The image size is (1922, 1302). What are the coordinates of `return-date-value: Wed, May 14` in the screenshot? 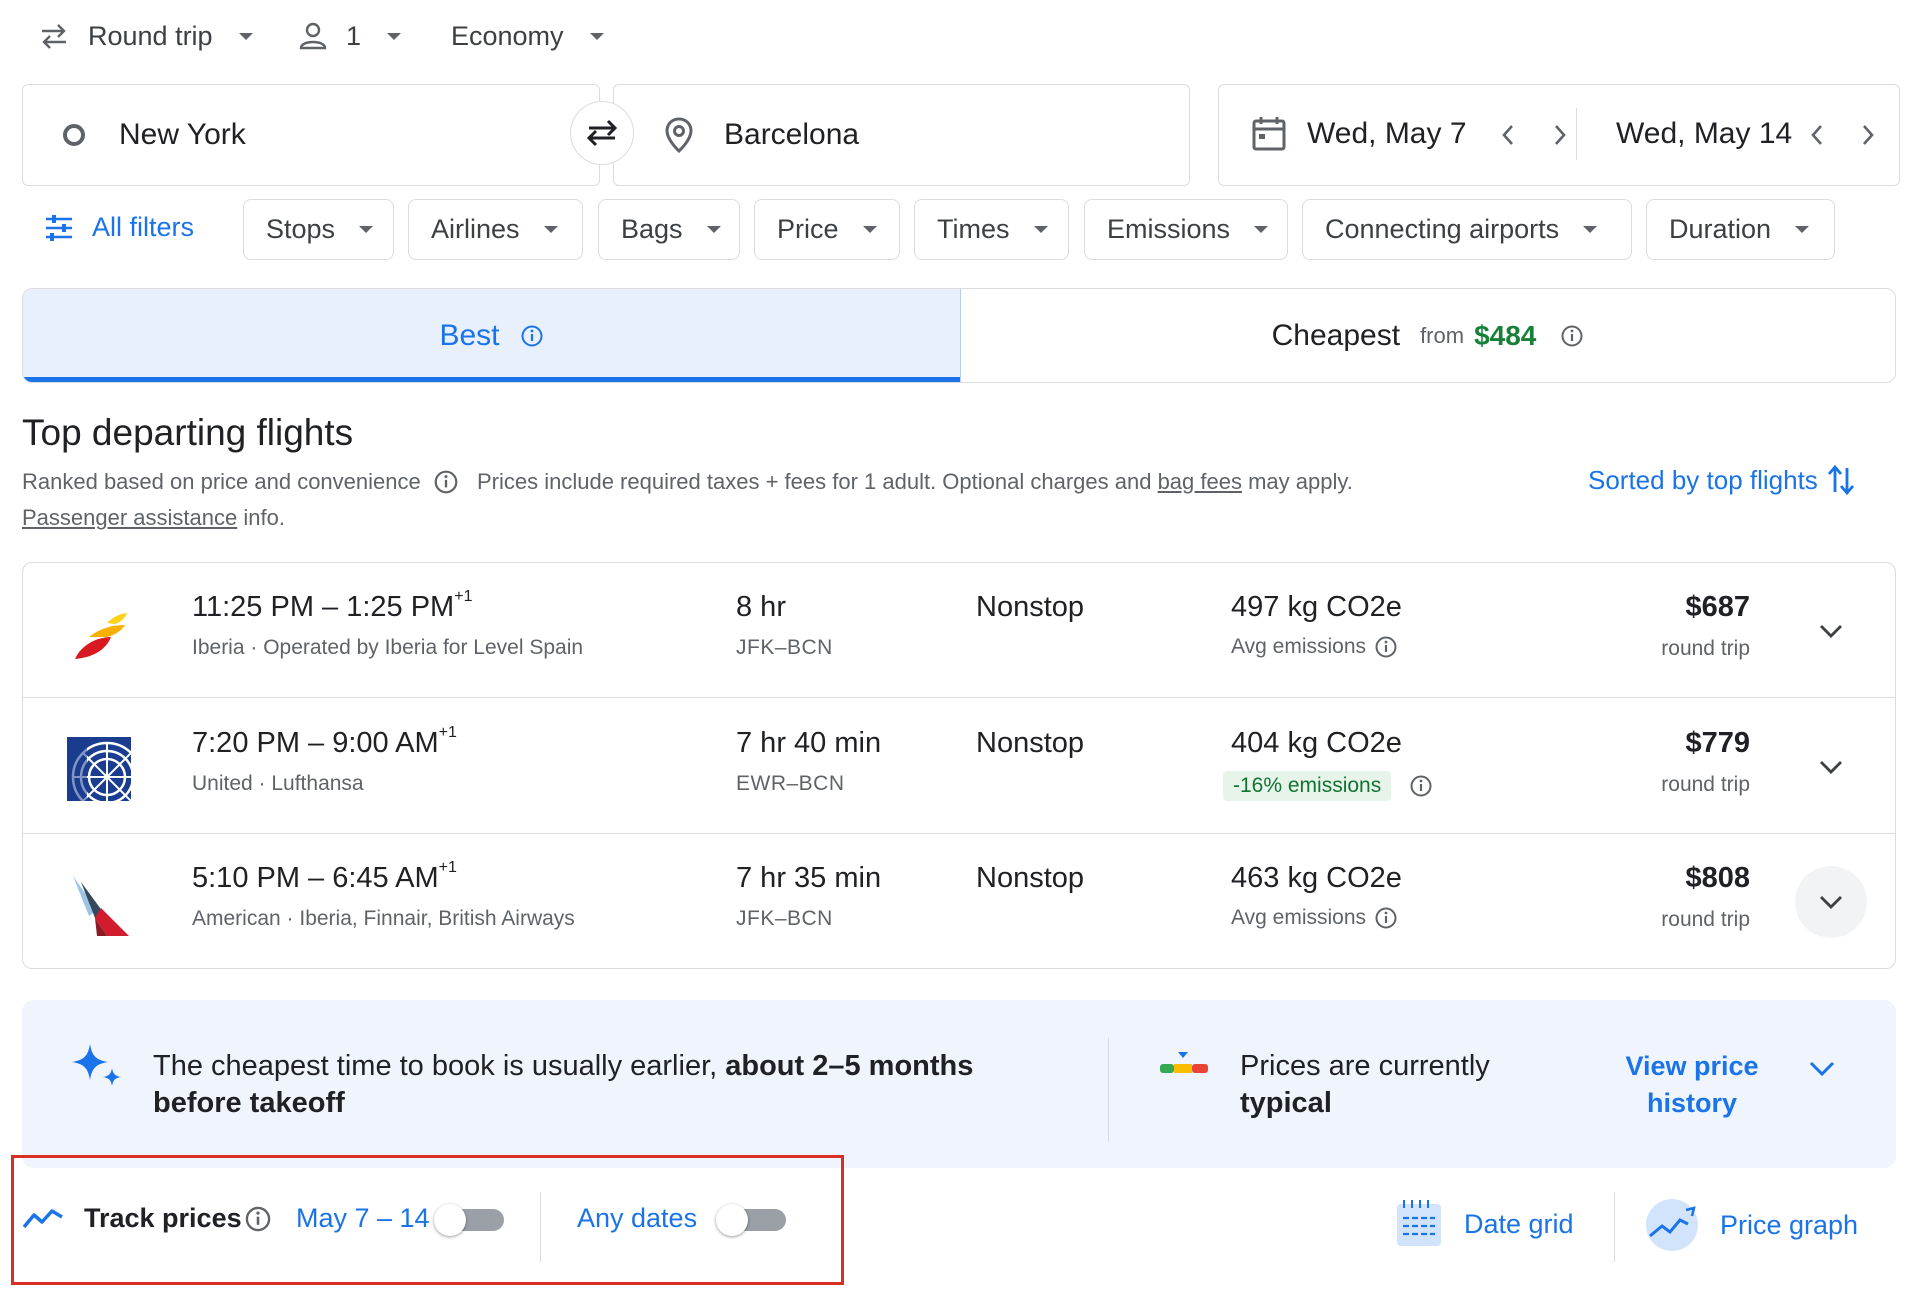 It's located at (1704, 134).